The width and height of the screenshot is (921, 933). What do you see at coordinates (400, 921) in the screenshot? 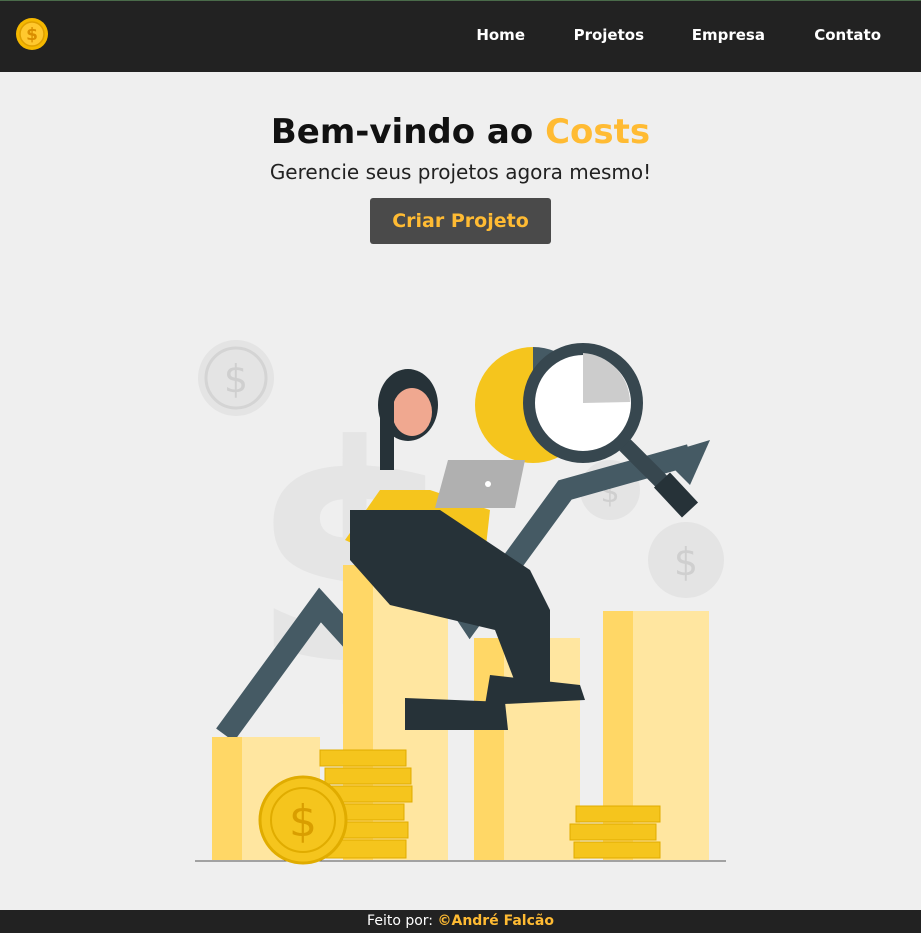
I see `footer-label: Feito por:` at bounding box center [400, 921].